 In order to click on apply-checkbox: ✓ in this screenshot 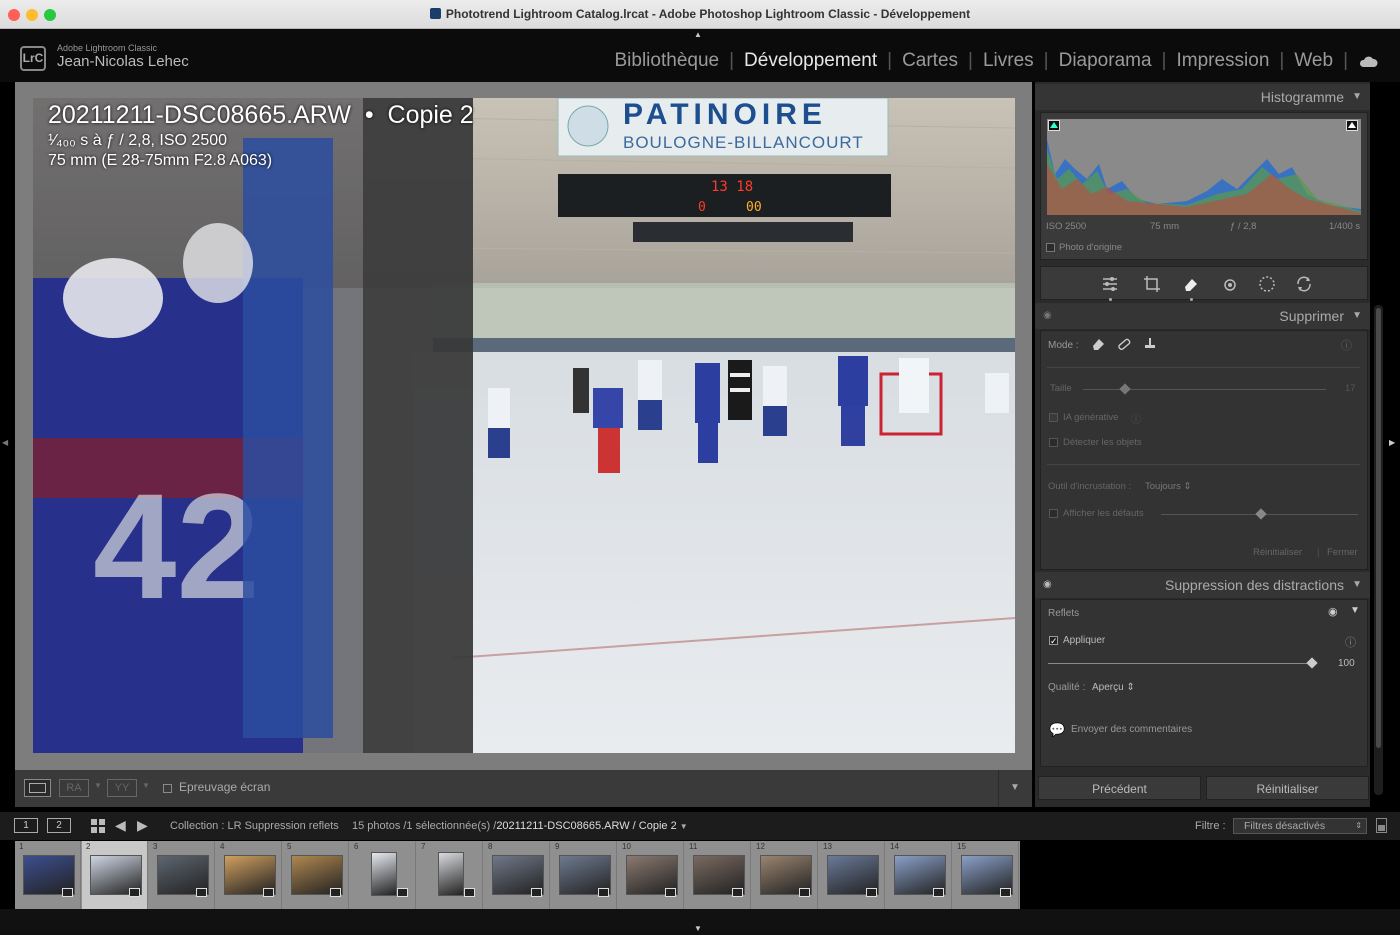, I will do `click(1053, 641)`.